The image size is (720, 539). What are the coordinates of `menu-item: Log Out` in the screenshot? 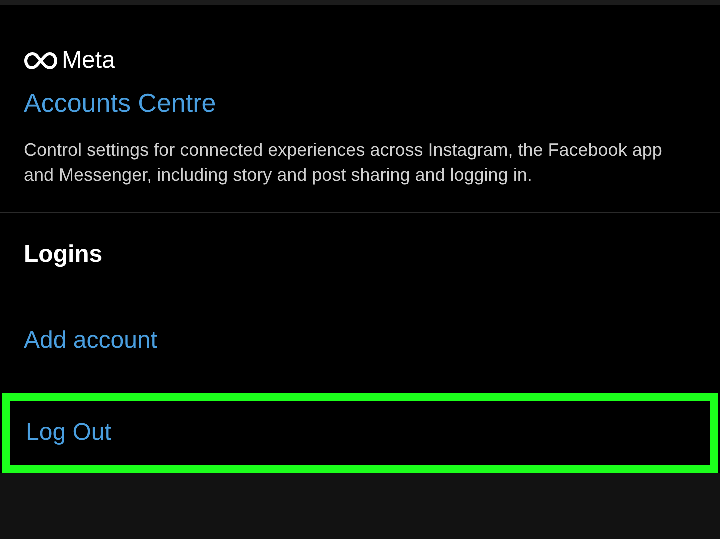 It's located at (360, 432).